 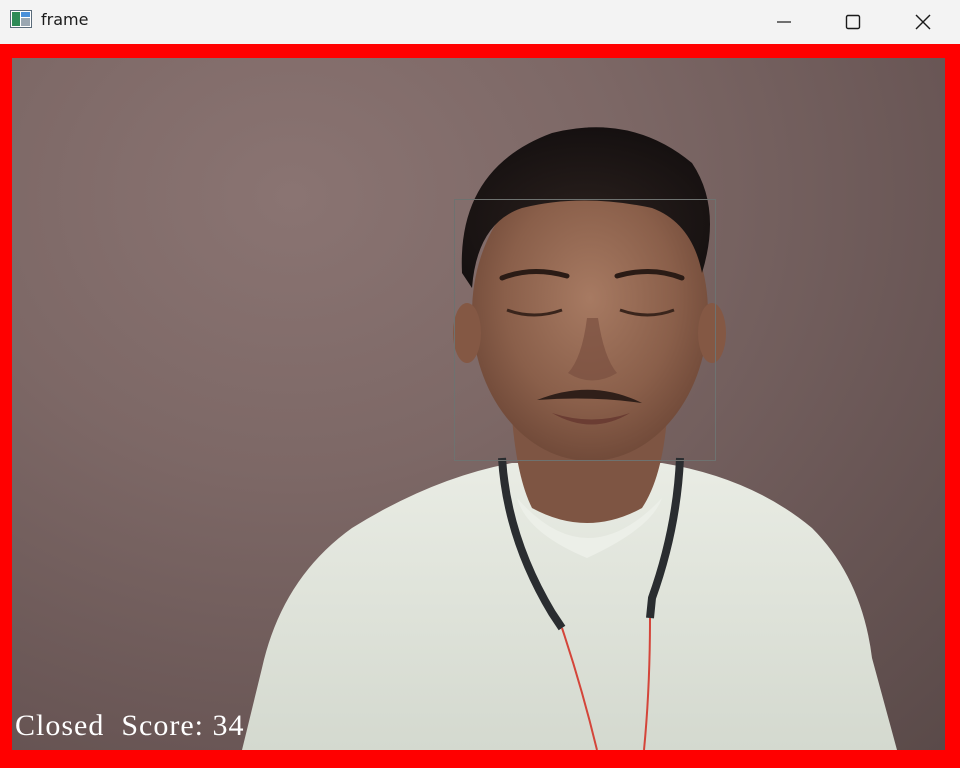 What do you see at coordinates (585, 330) in the screenshot?
I see `face-detection-box` at bounding box center [585, 330].